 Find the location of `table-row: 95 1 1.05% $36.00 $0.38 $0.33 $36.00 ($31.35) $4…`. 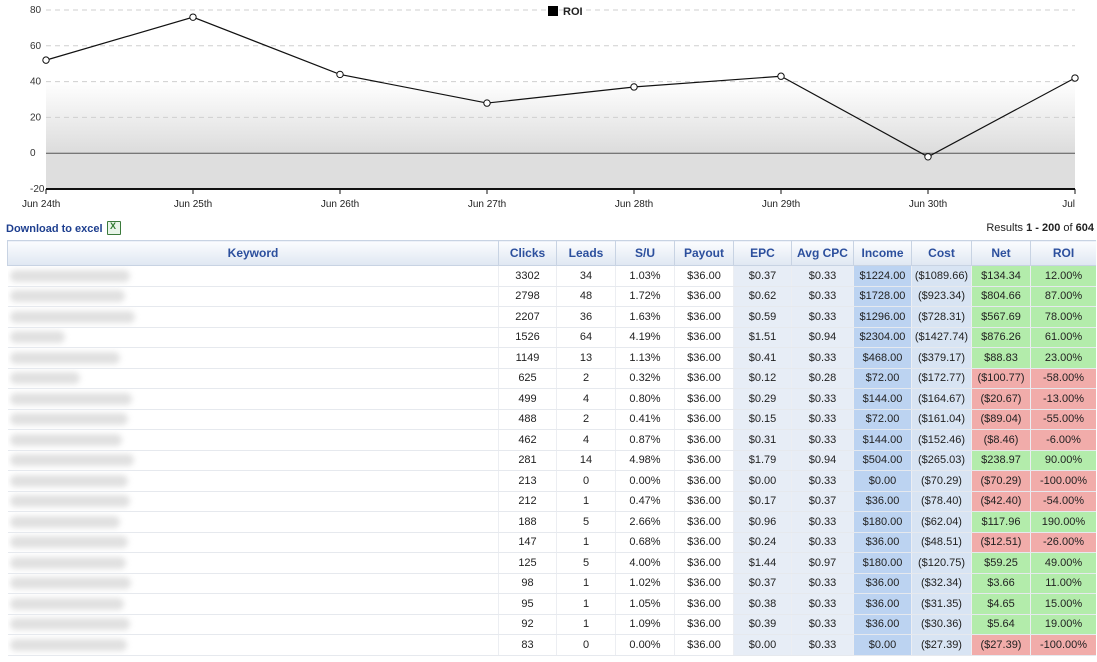

table-row: 95 1 1.05% $36.00 $0.38 $0.33 $36.00 ($31.35) $4… is located at coordinates (551, 604).